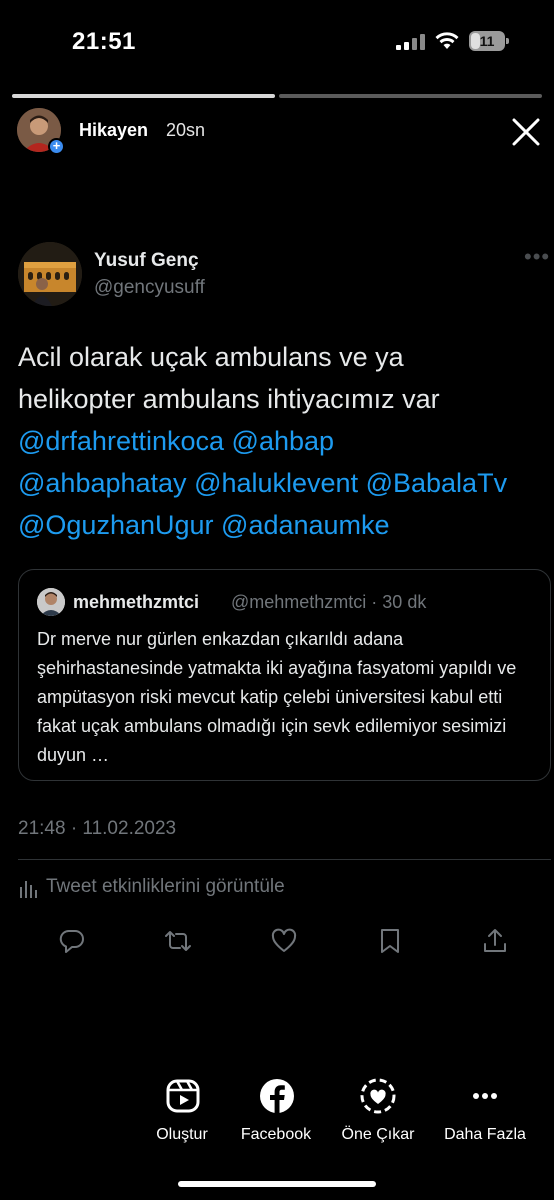  I want to click on battery-icon: 11, so click(489, 41).